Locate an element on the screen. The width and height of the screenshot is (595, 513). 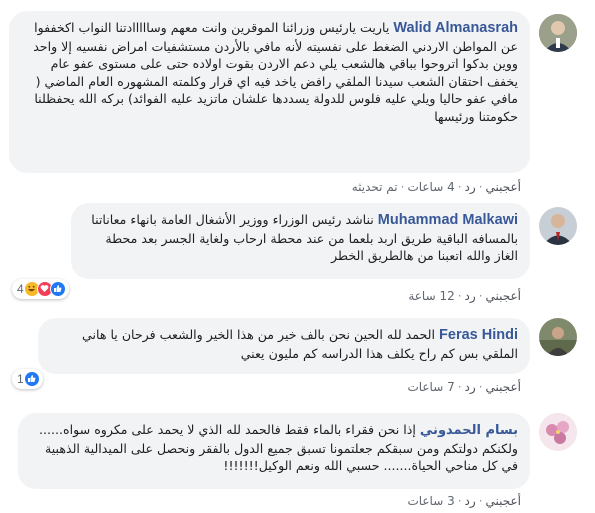
reactions-summary: 4 is located at coordinates (40, 289).